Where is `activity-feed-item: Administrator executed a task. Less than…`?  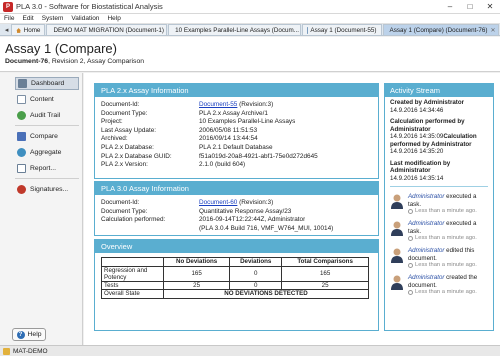
activity-feed-item: Administrator executed a task. Less than… is located at coordinates (439, 204).